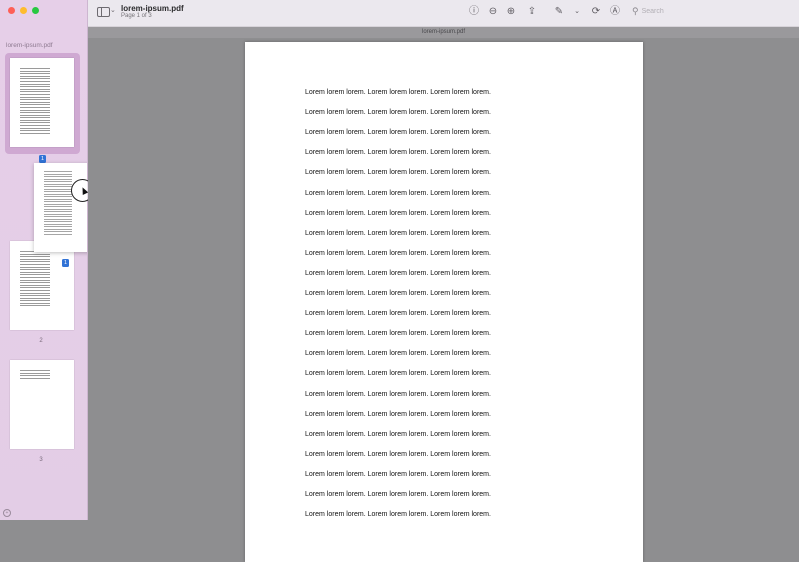  Describe the element at coordinates (103, 12) in the screenshot. I see `sidebar-toggle-icon` at that location.